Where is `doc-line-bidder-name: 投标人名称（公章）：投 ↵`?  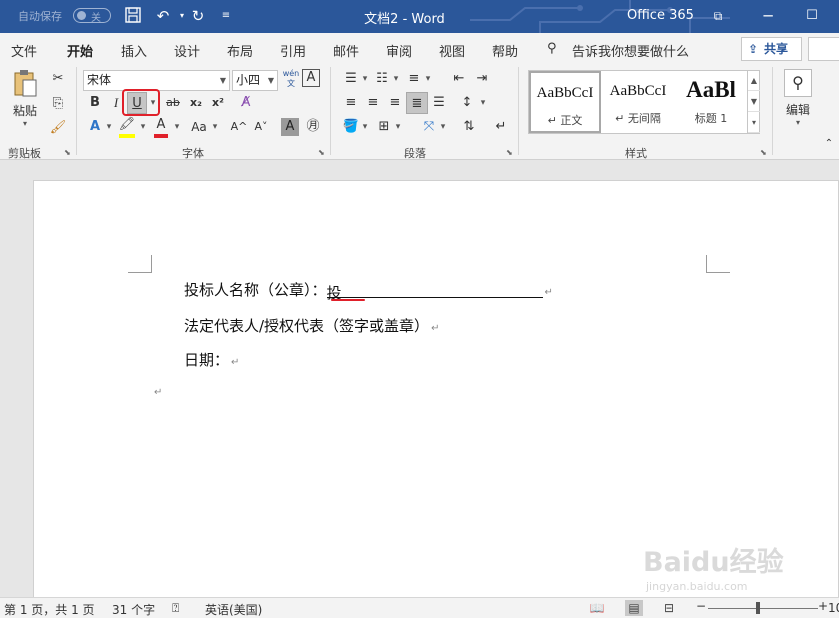 doc-line-bidder-name: 投标人名称（公章）：投 ↵ is located at coordinates (368, 290).